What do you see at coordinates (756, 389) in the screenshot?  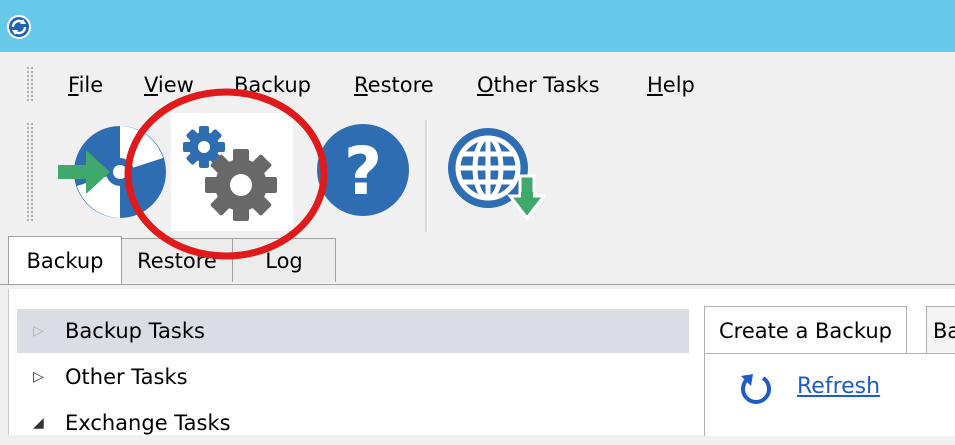 I see `refresh-icon` at bounding box center [756, 389].